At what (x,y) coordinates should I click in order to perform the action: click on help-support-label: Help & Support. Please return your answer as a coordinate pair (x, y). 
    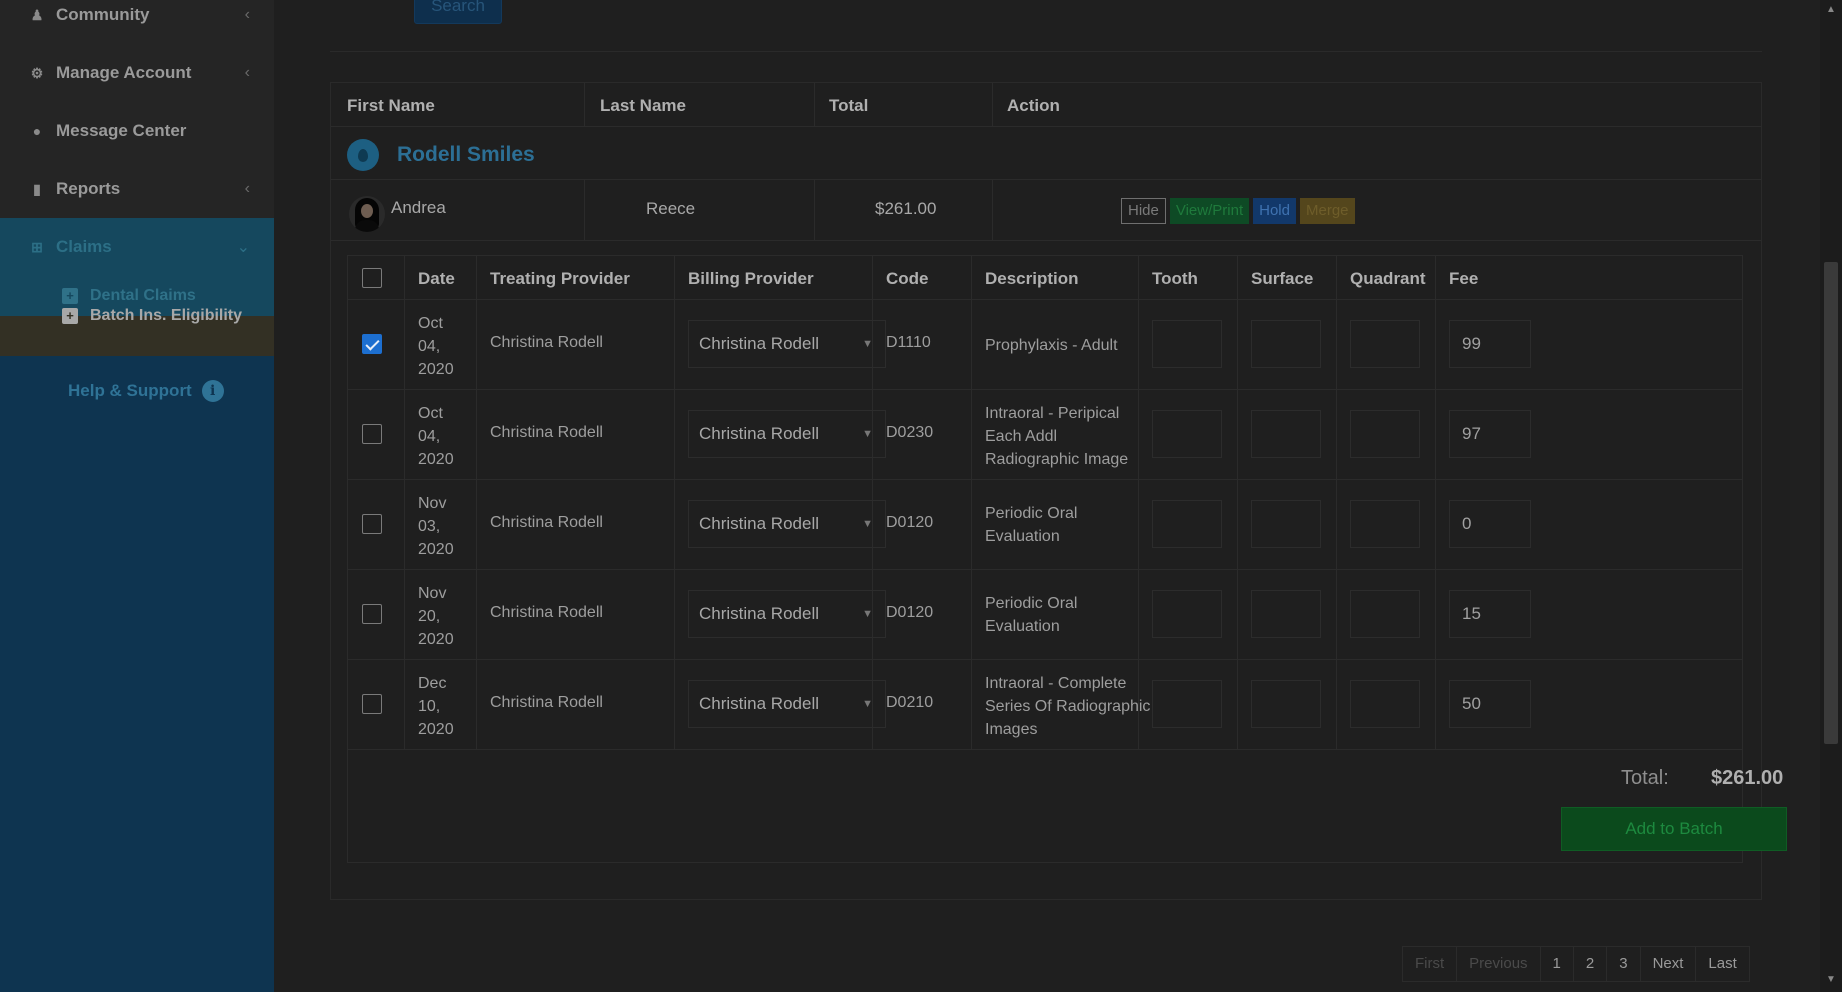
    Looking at the image, I should click on (130, 390).